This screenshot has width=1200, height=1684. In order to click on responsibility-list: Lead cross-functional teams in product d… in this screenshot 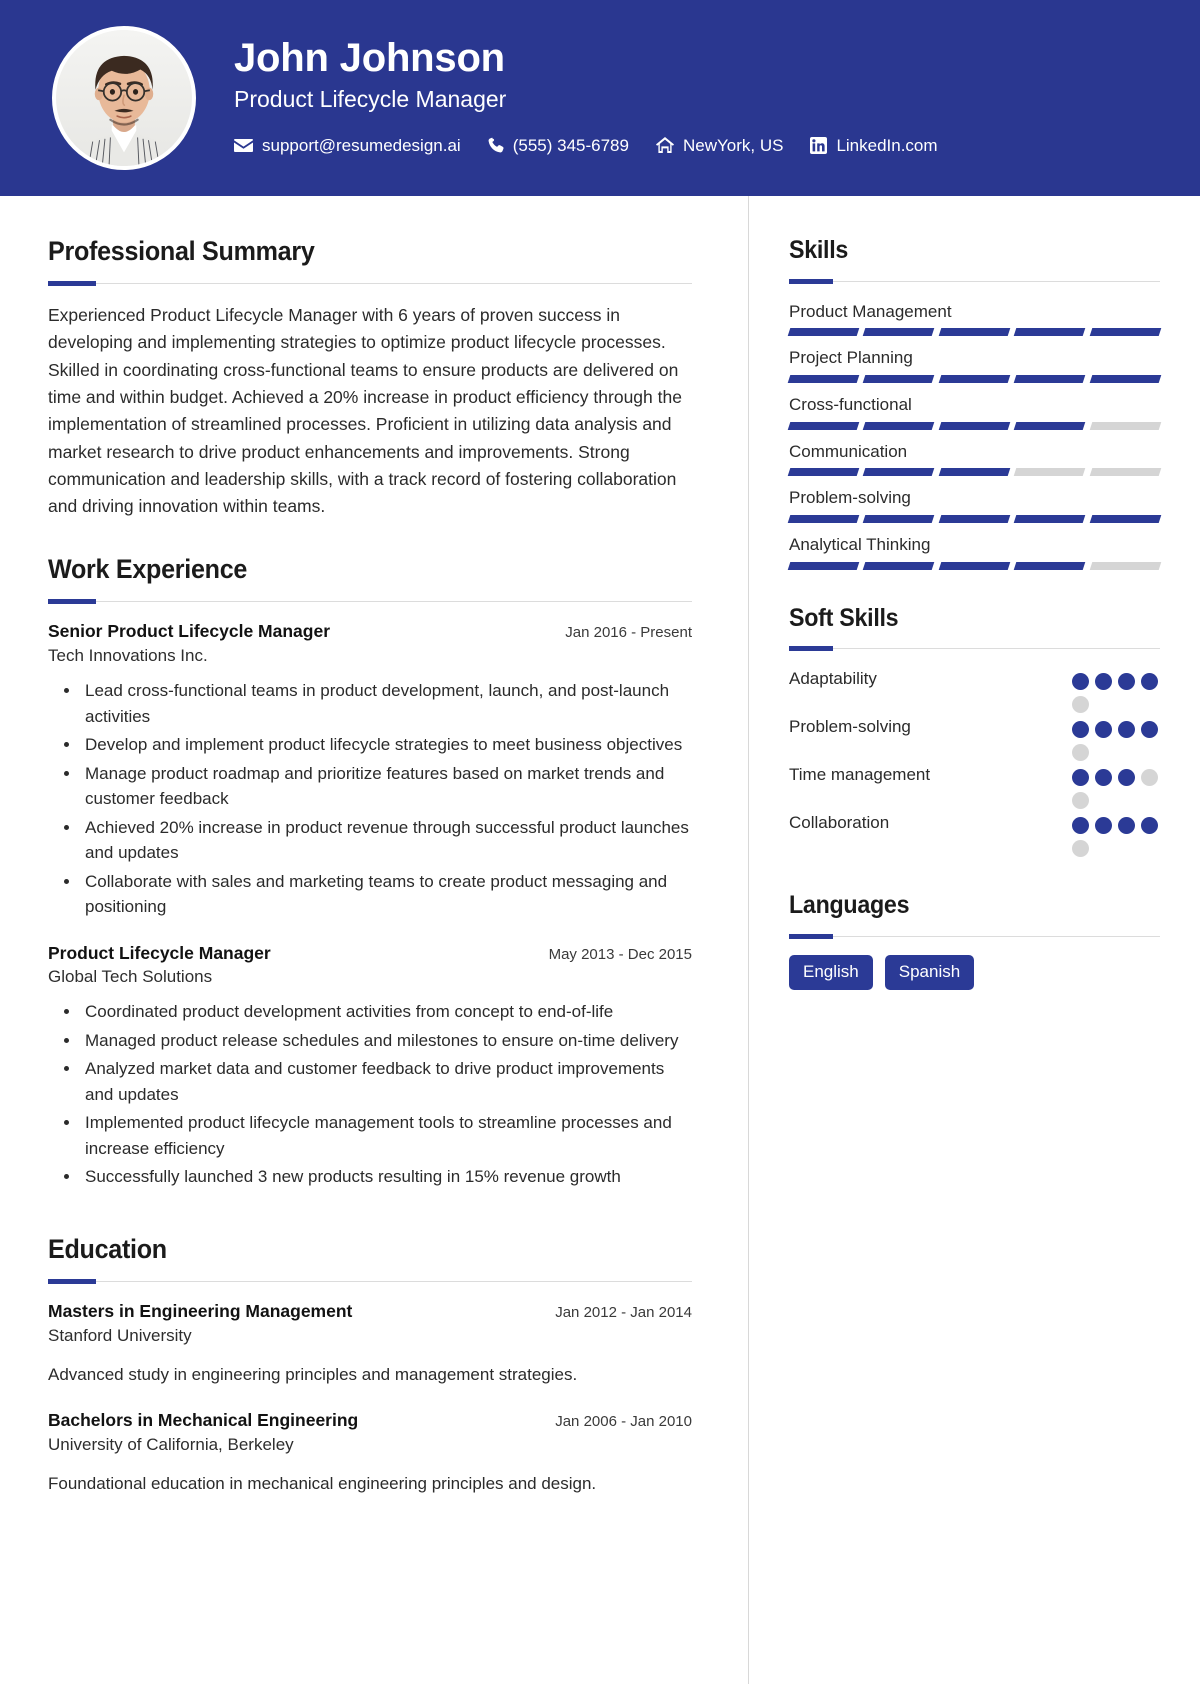, I will do `click(370, 799)`.